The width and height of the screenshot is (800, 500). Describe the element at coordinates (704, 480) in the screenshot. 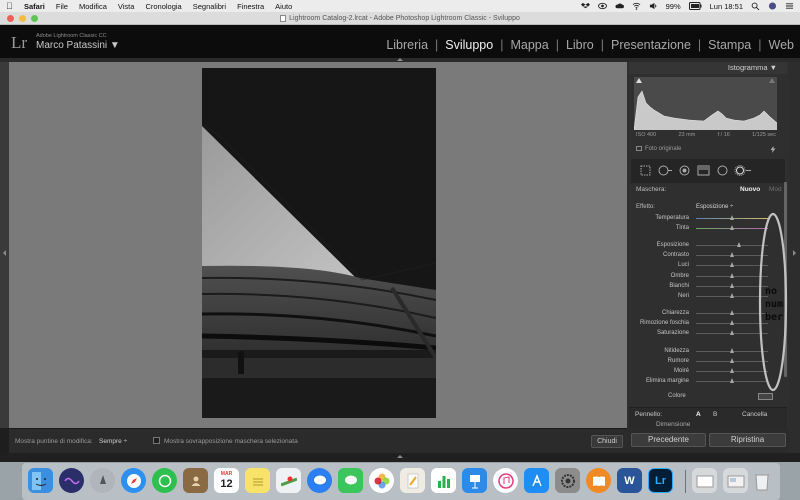

I see `downloads-stack-icon` at that location.